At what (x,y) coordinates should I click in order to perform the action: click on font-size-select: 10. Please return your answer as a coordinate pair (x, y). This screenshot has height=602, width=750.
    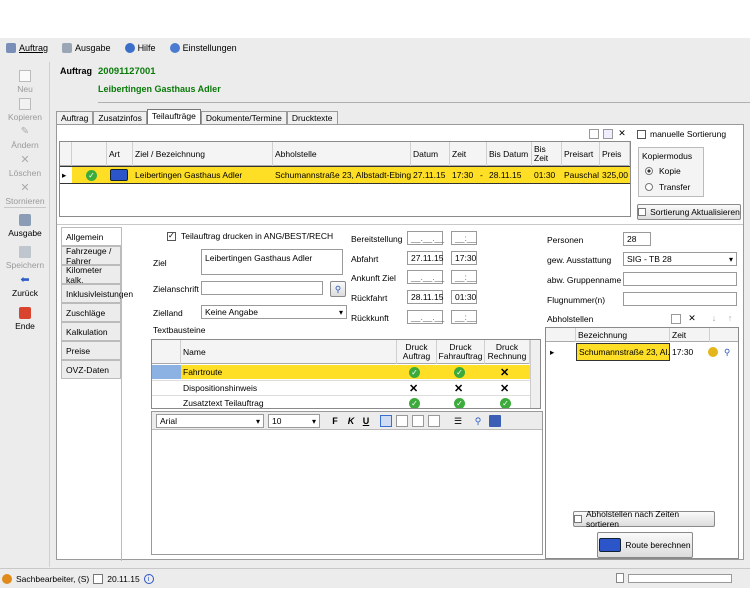
    Looking at the image, I should click on (294, 421).